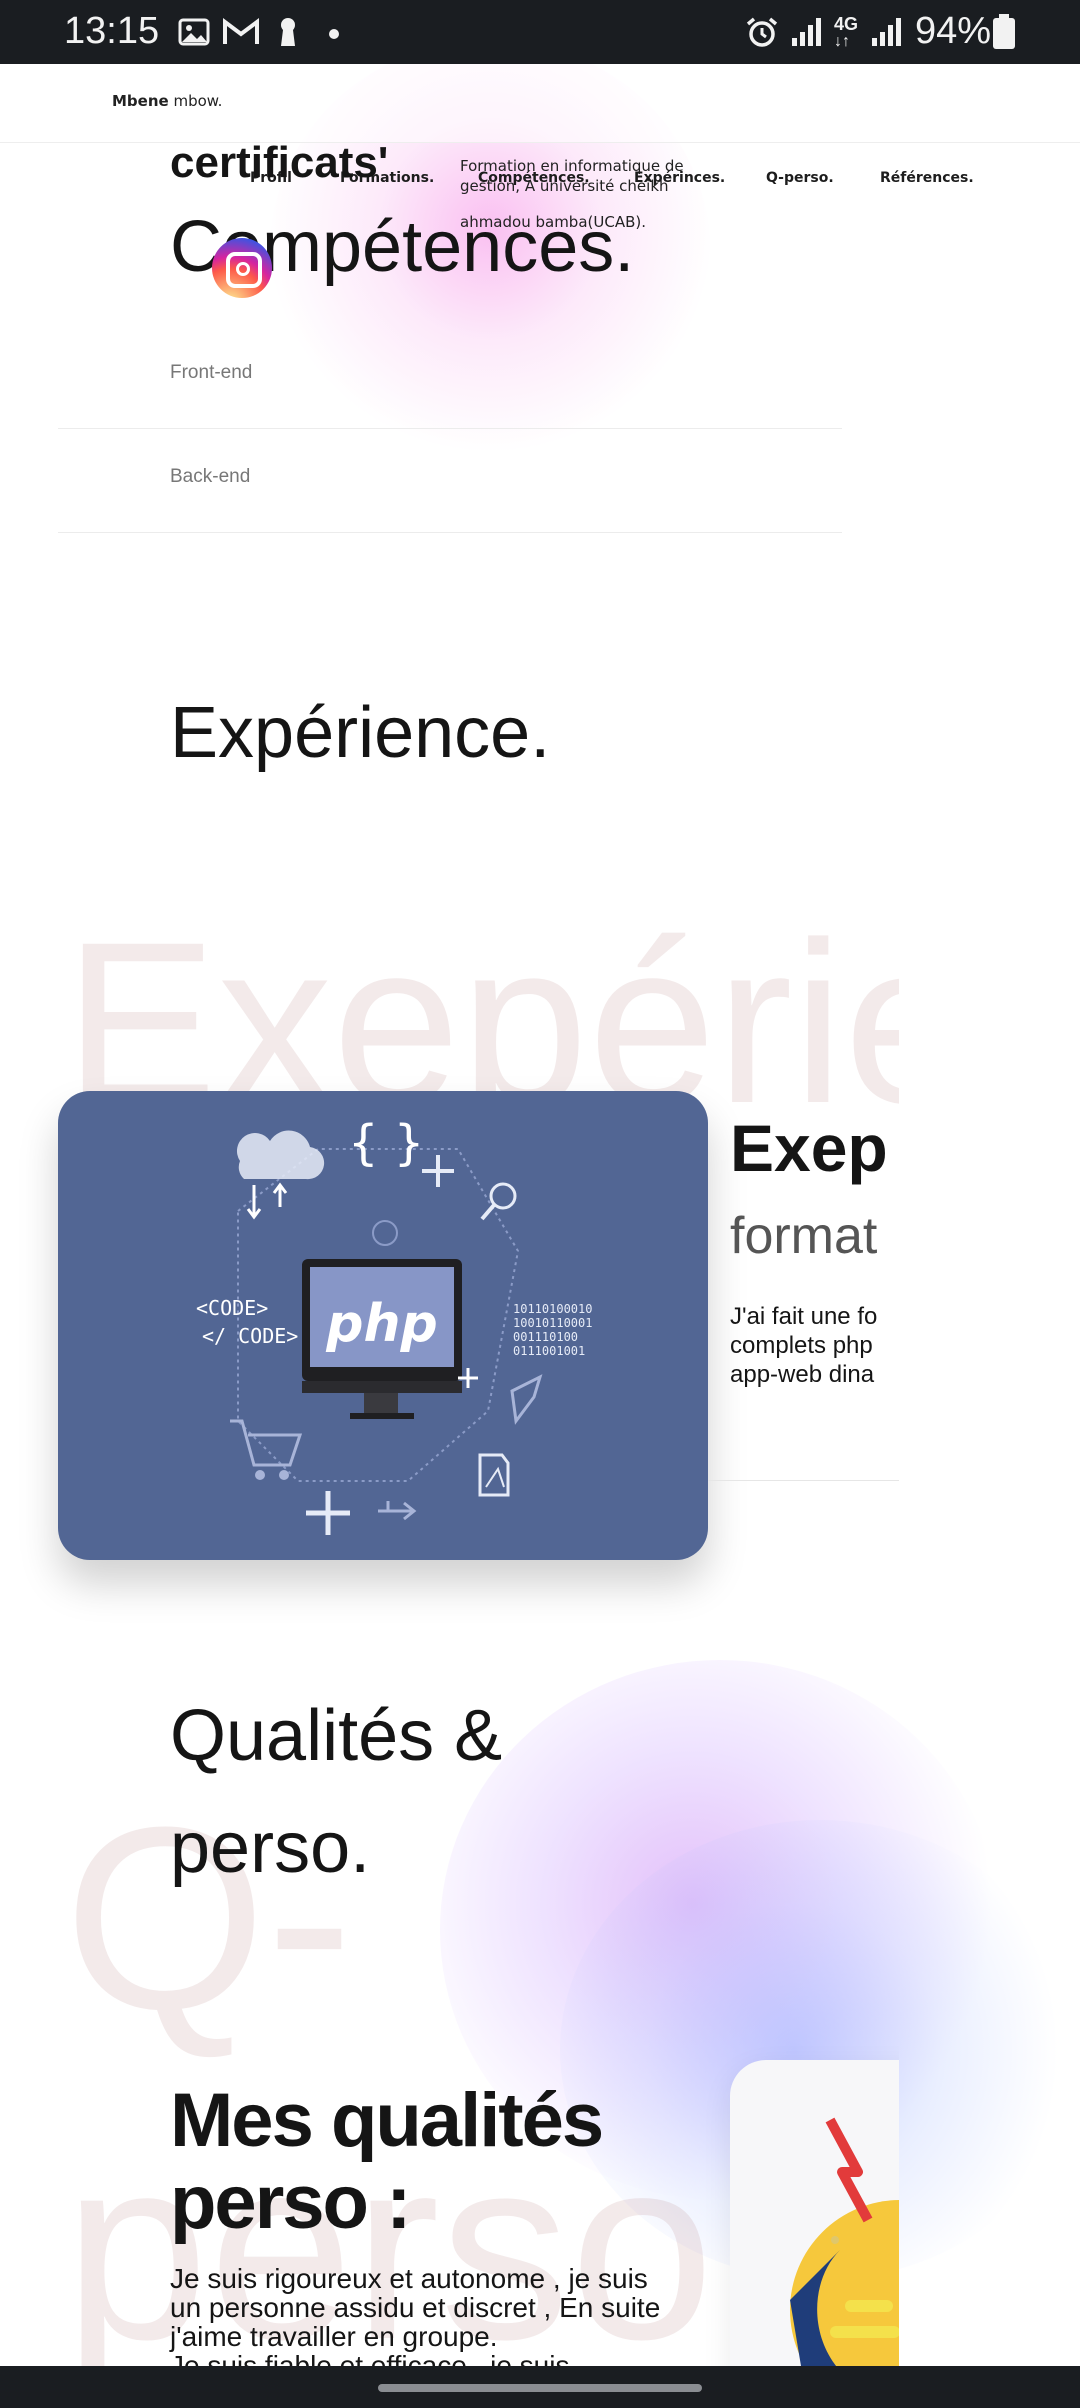 This screenshot has width=1080, height=2408. I want to click on home-gesture-handle, so click(540, 2388).